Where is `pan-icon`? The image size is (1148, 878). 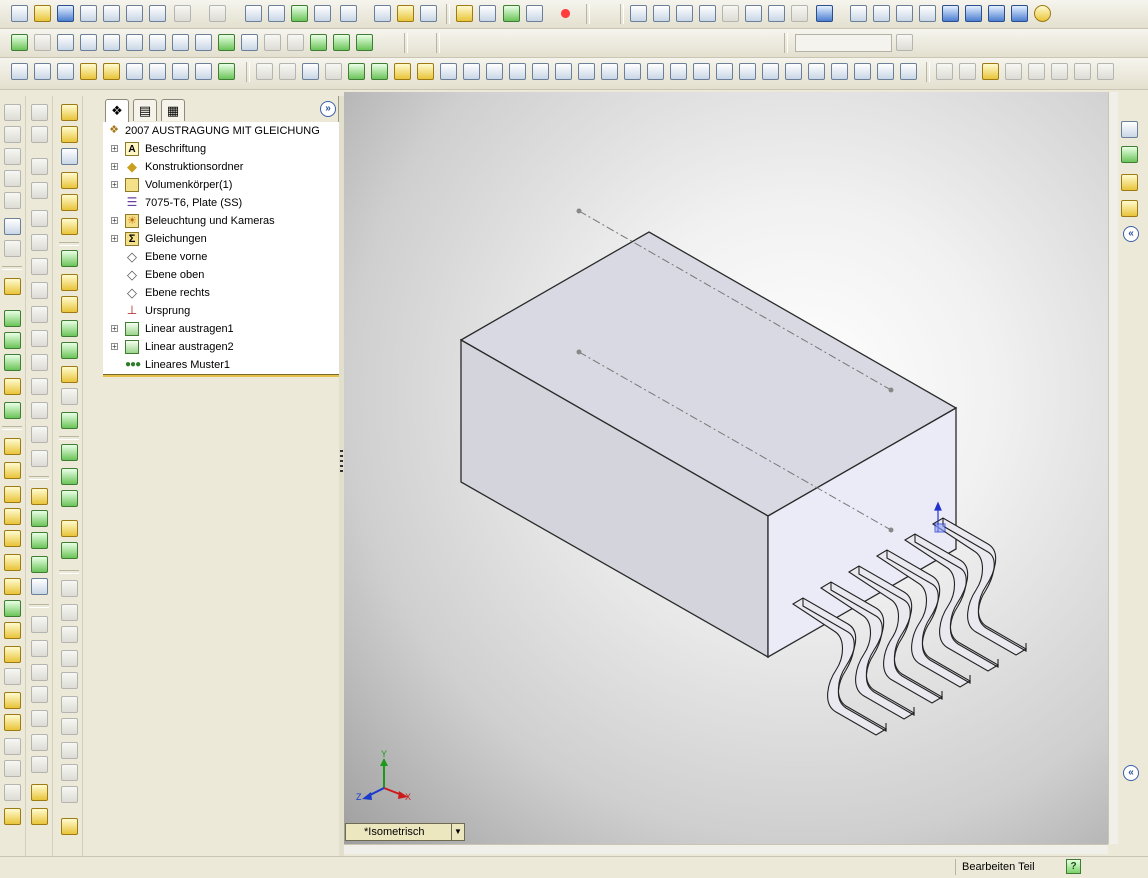
pan-icon is located at coordinates (776, 13).